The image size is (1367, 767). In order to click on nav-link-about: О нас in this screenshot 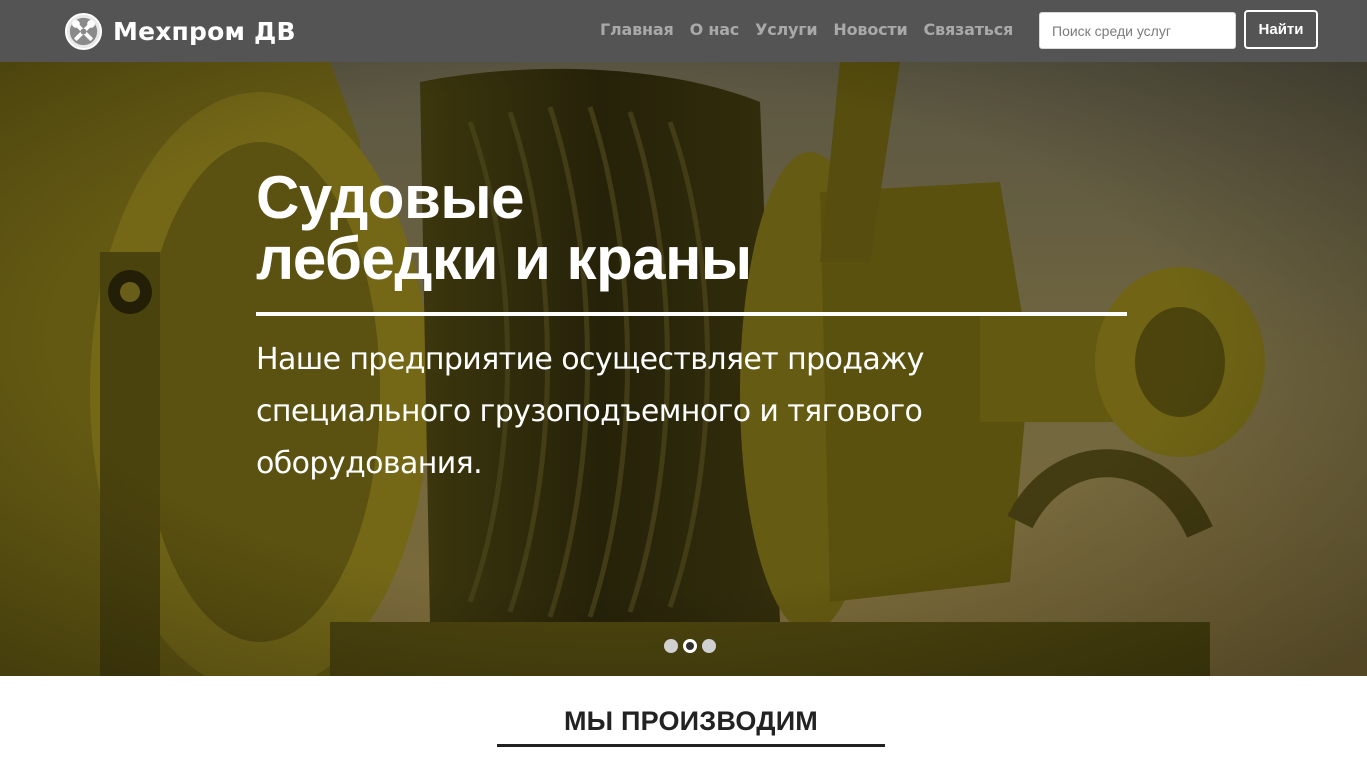, I will do `click(715, 29)`.